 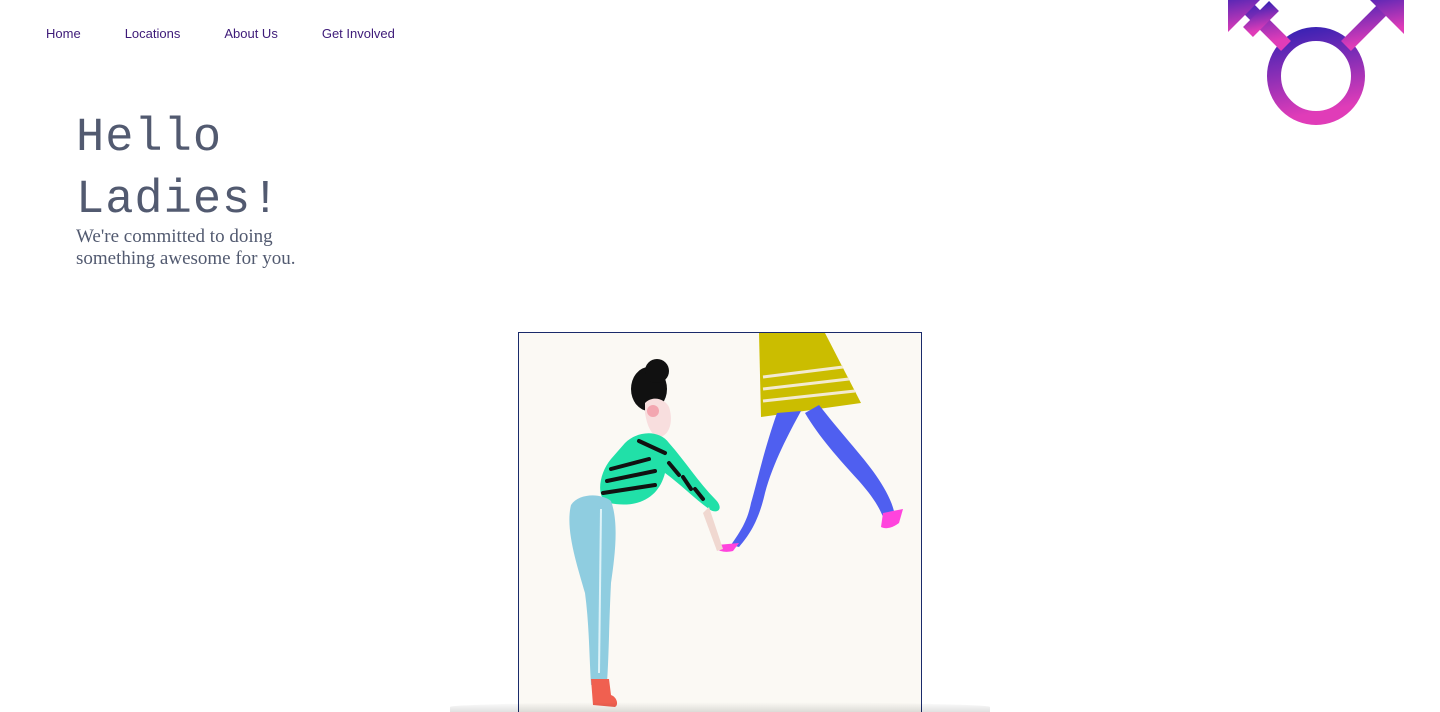 I want to click on nav-get-involved-link: Get Involved, so click(x=358, y=34).